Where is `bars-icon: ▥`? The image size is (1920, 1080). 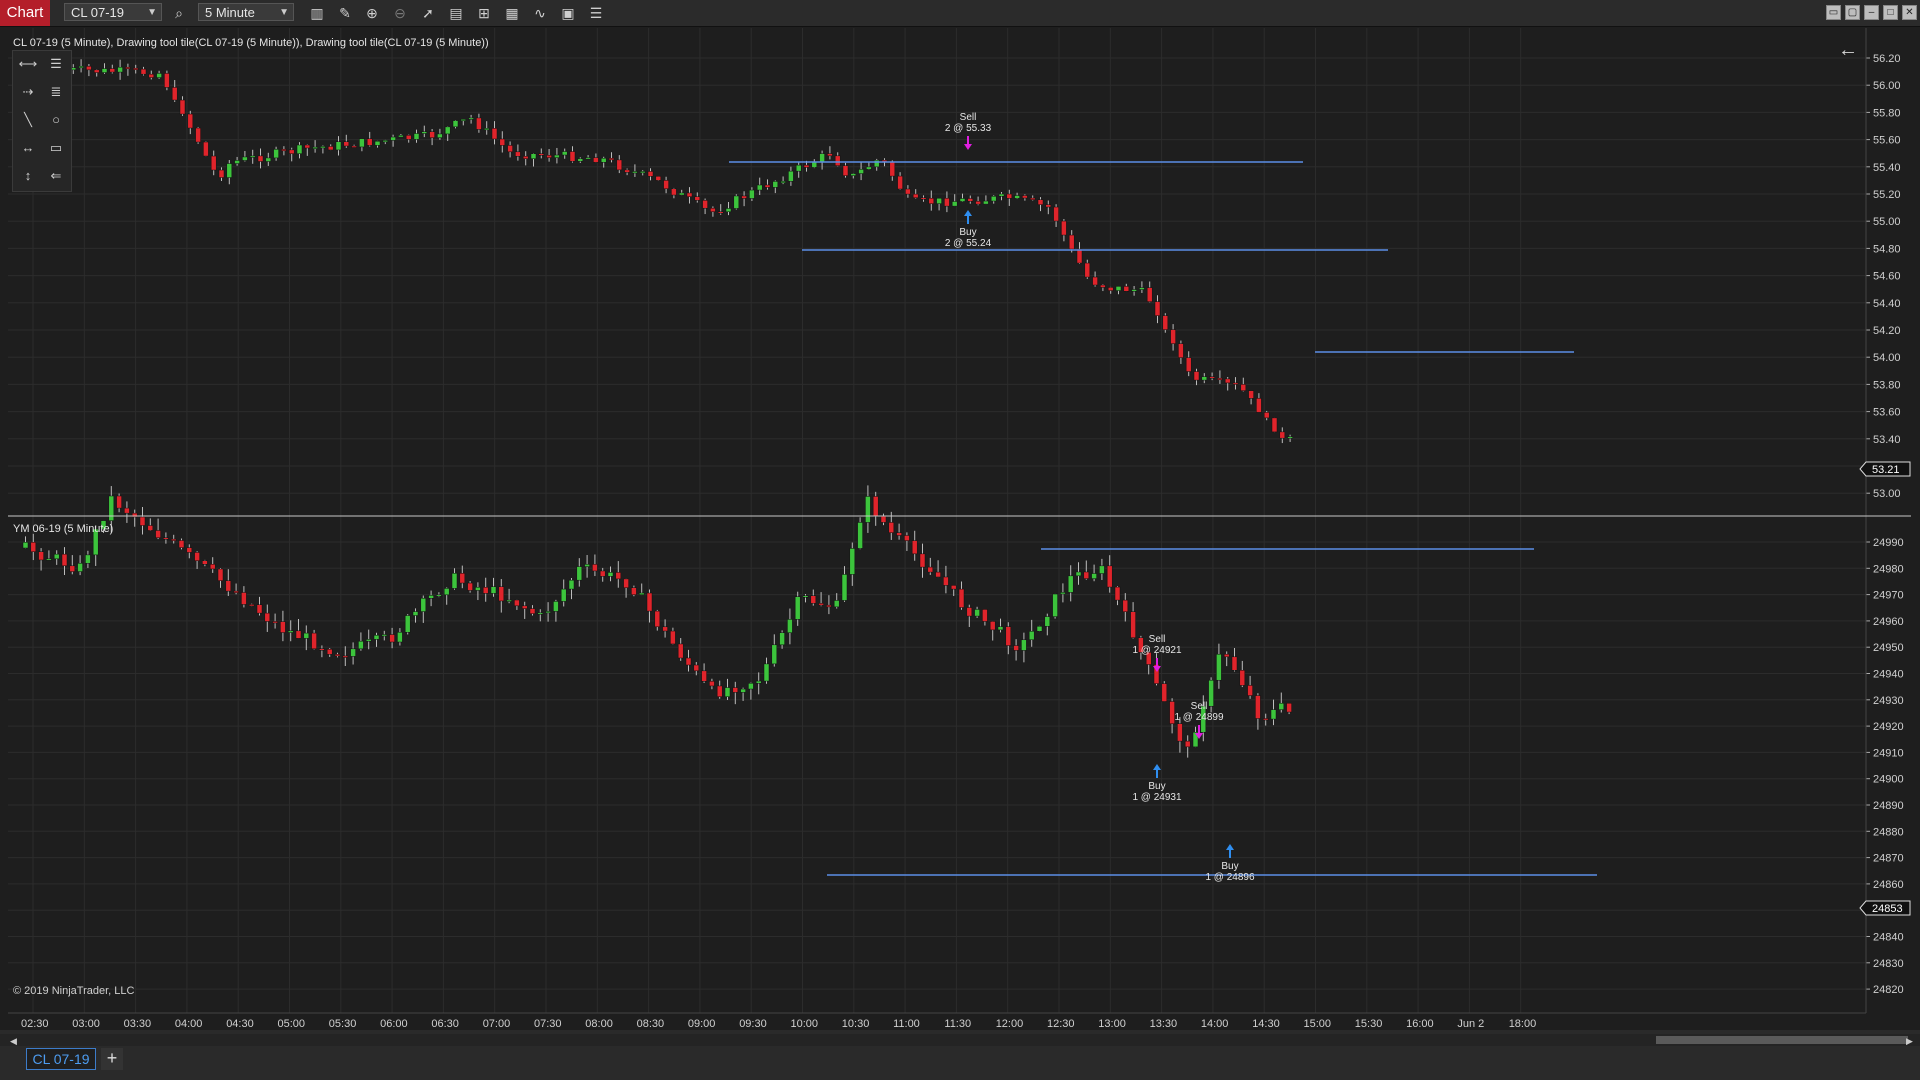
bars-icon: ▥ is located at coordinates (317, 13).